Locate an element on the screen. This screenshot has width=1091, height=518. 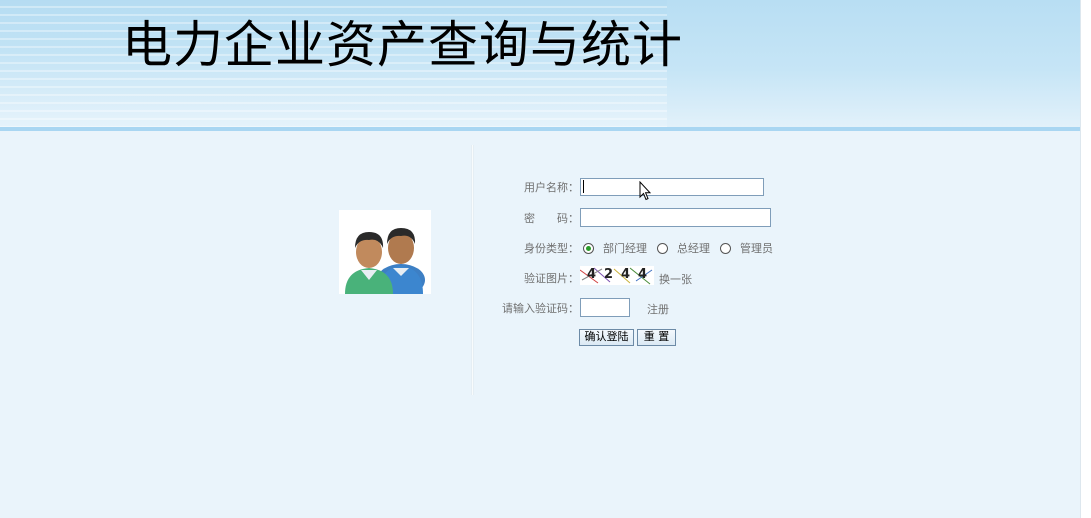
vertical-divider is located at coordinates (472, 270).